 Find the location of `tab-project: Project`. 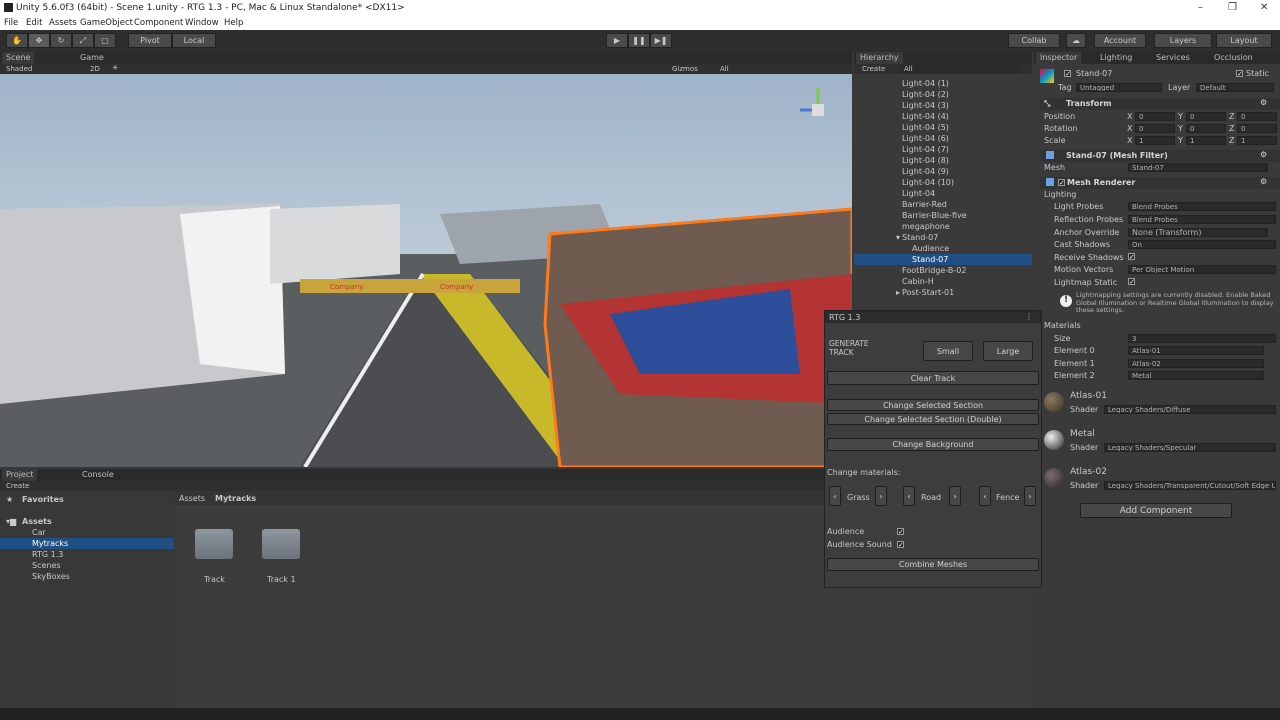

tab-project: Project is located at coordinates (20, 475).